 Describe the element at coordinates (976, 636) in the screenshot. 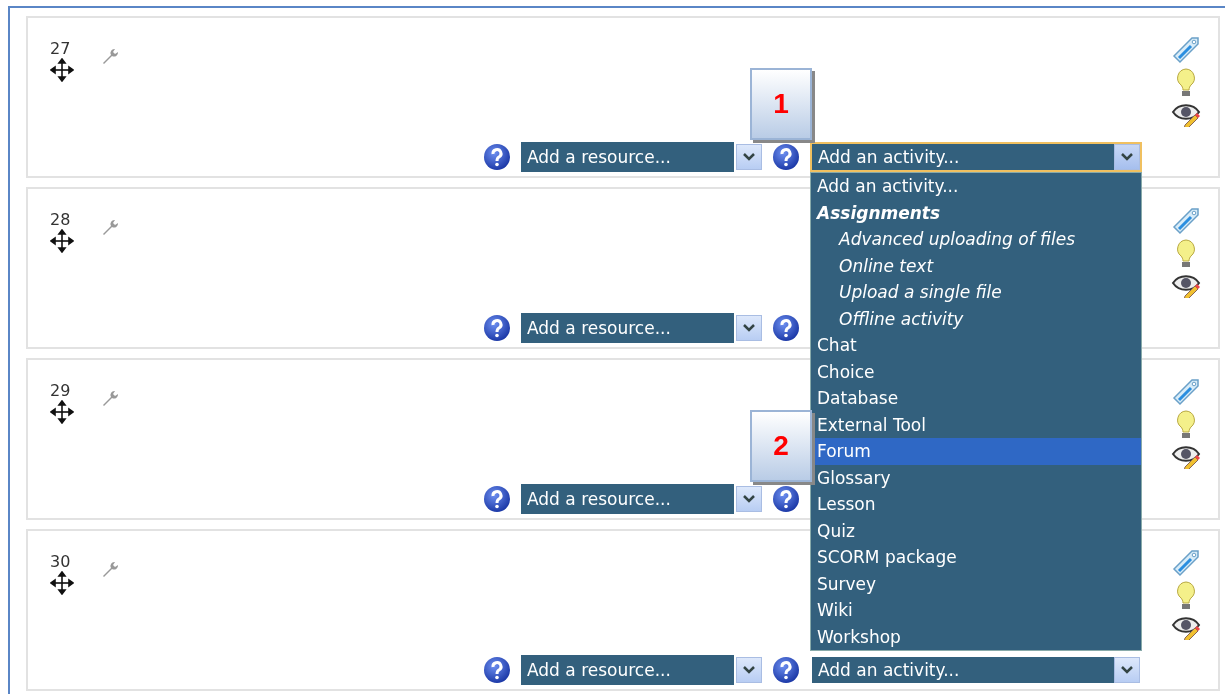

I see `dropdown-option: Workshop` at that location.